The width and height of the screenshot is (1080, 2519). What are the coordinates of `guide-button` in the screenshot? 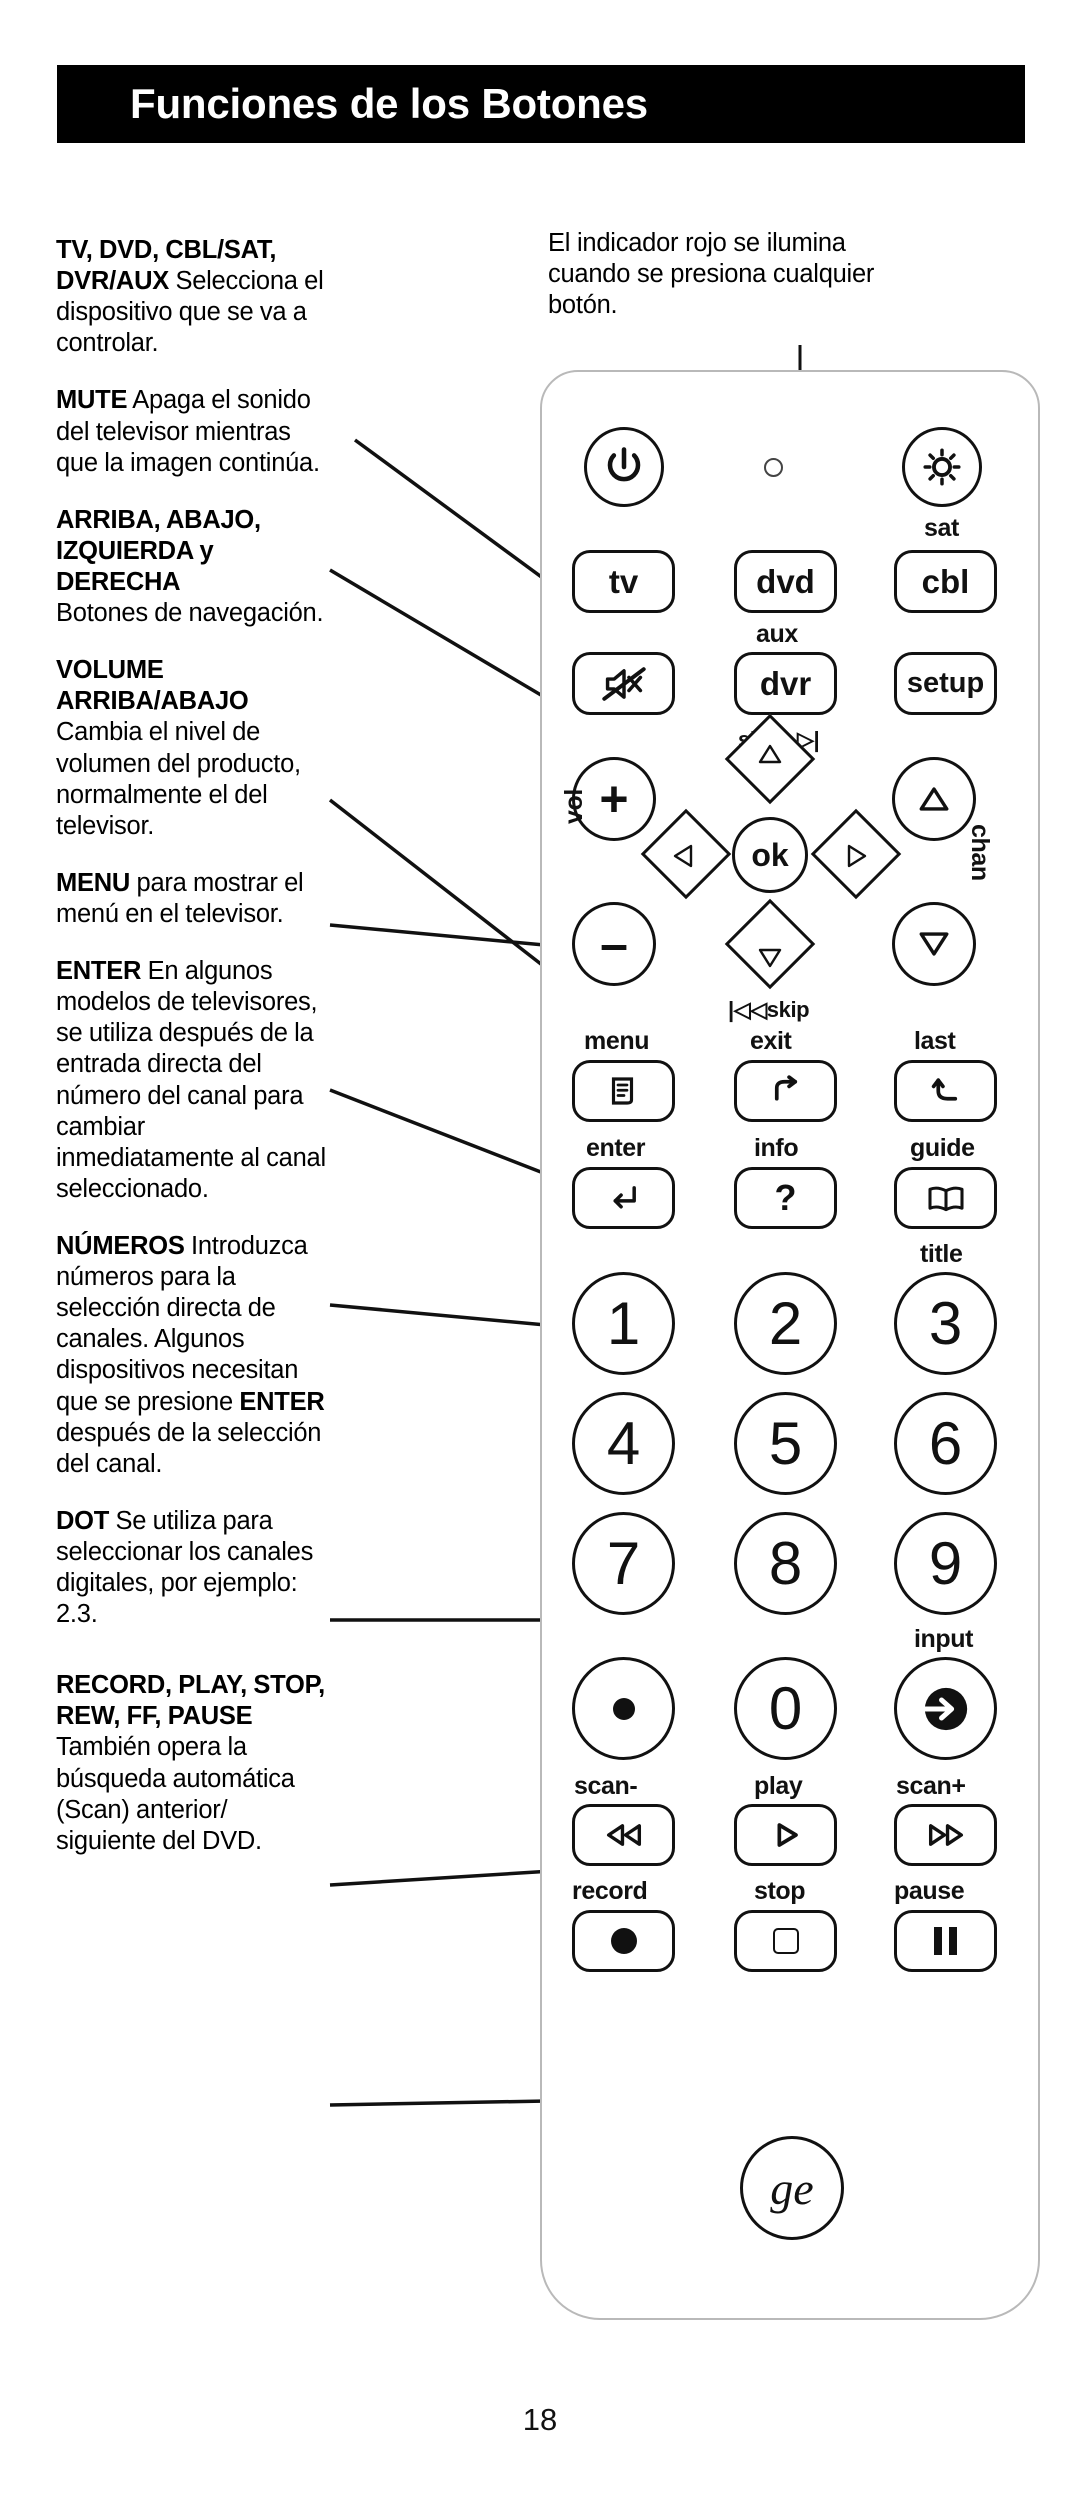 It's located at (945, 1198).